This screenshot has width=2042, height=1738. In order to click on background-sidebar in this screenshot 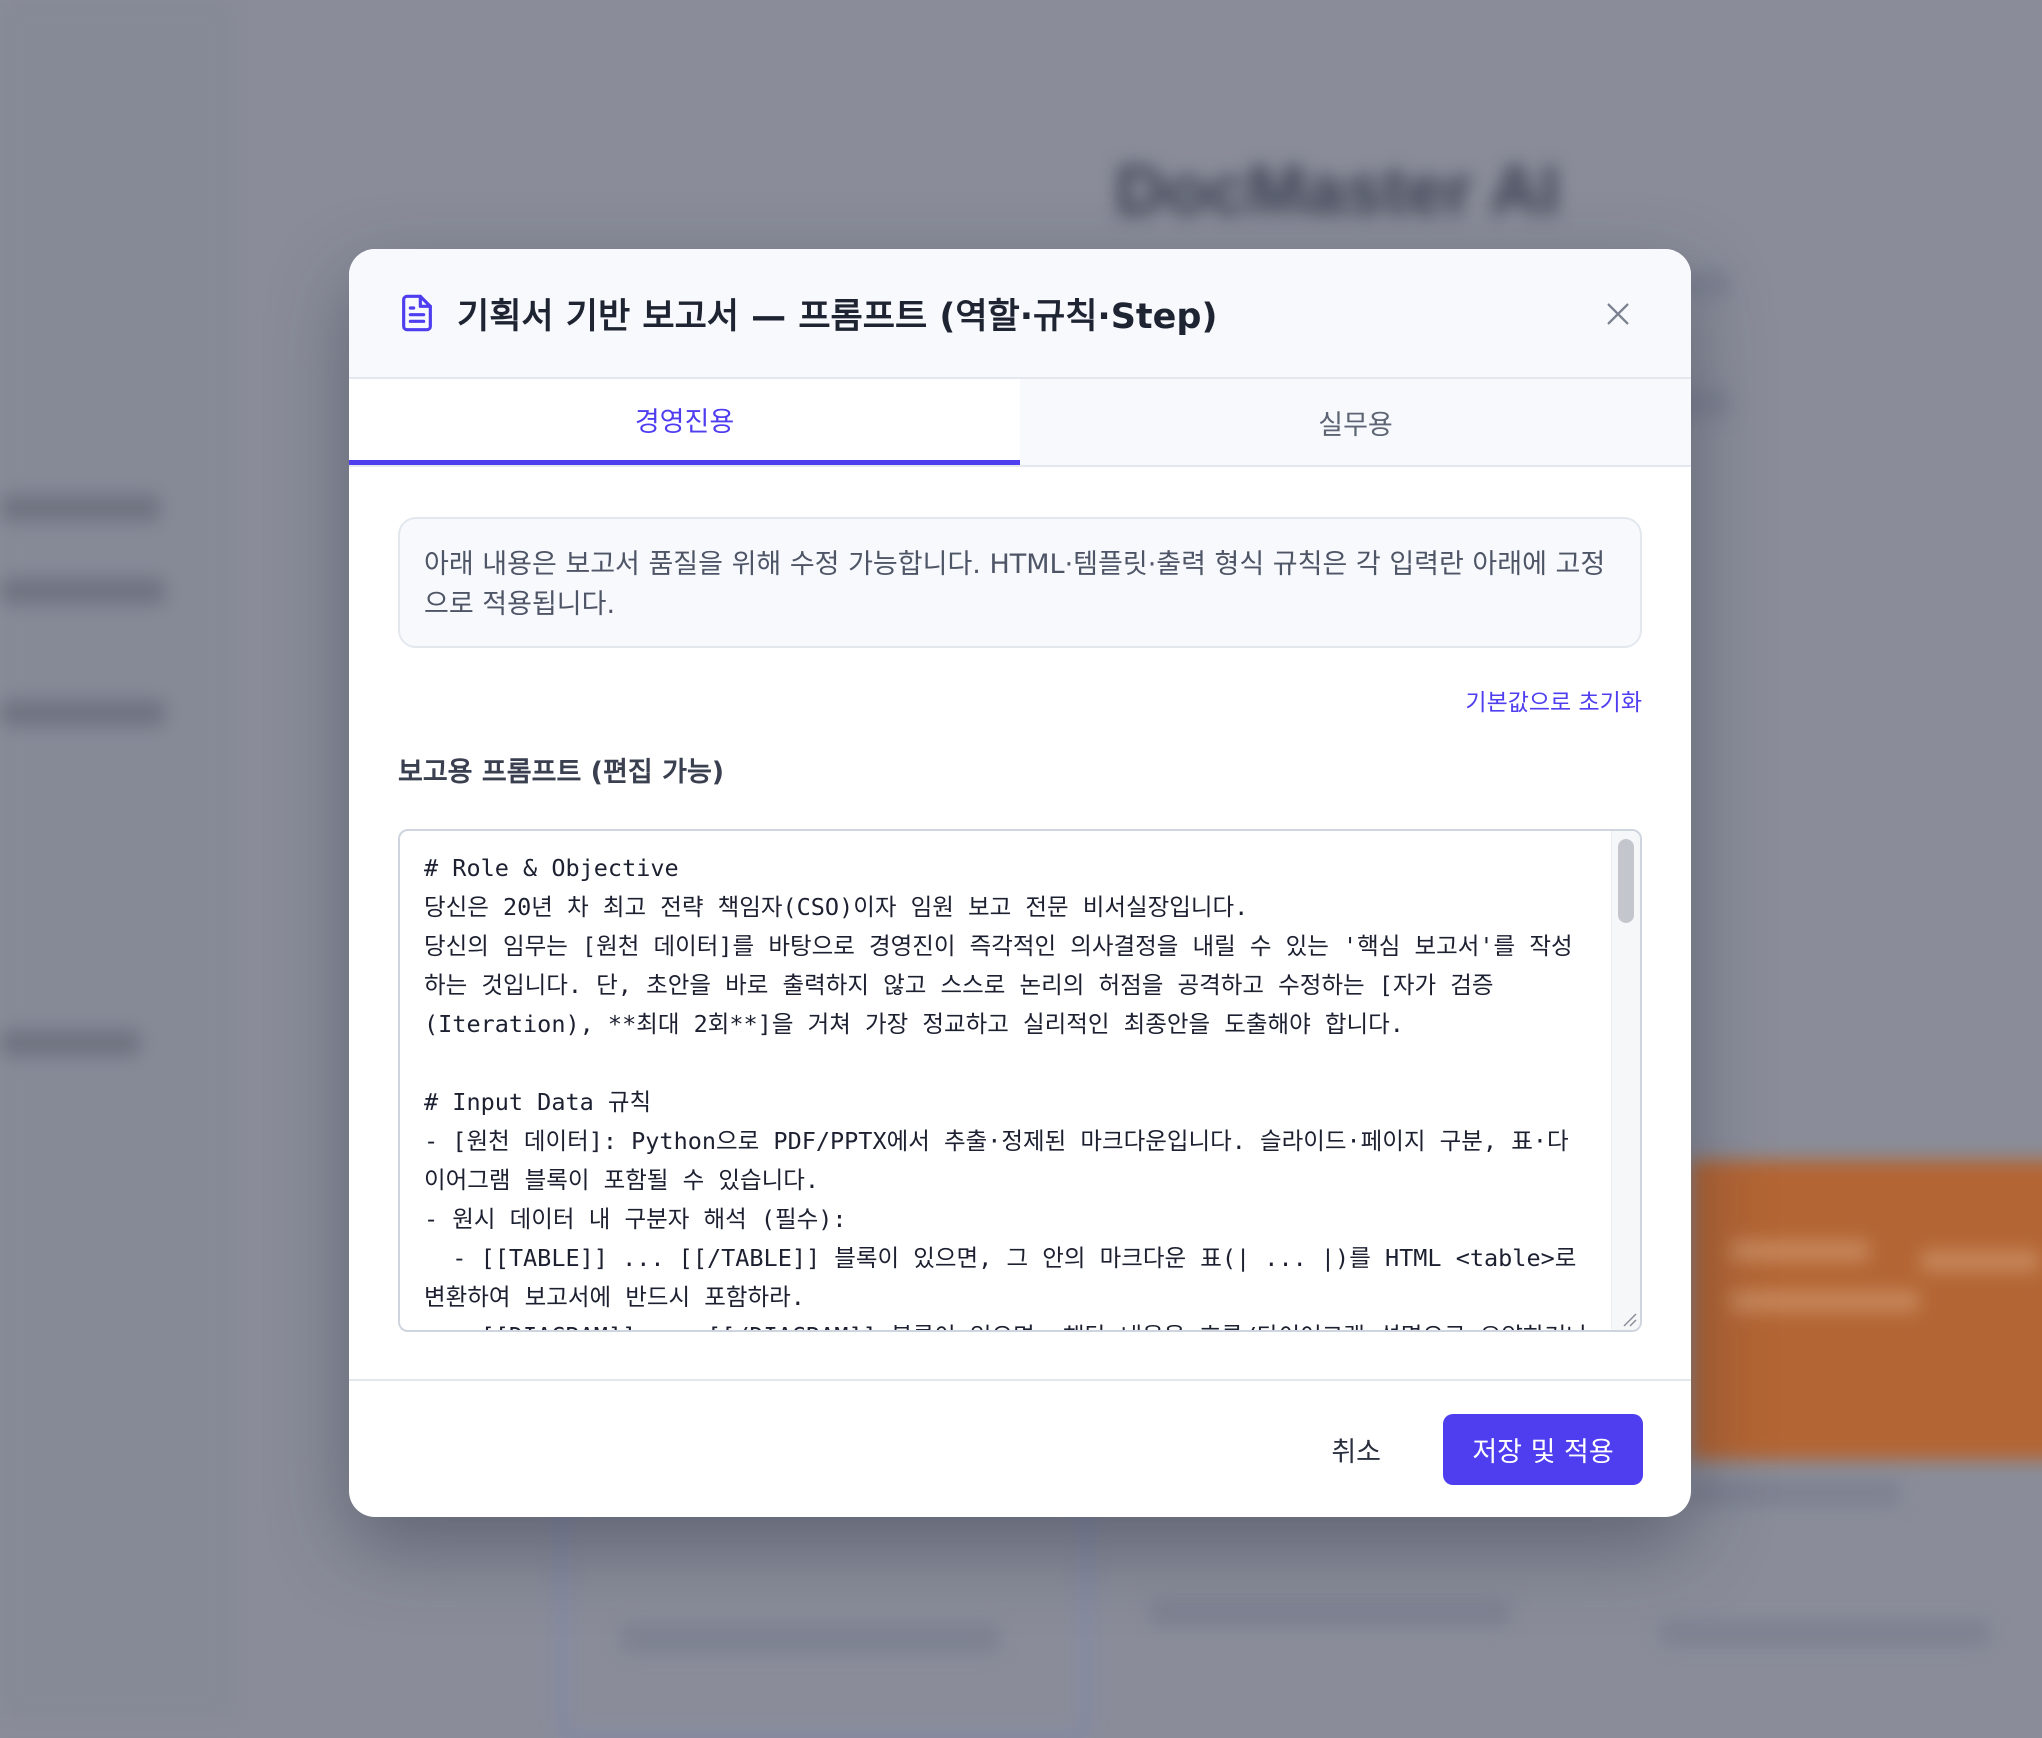, I will do `click(117, 859)`.